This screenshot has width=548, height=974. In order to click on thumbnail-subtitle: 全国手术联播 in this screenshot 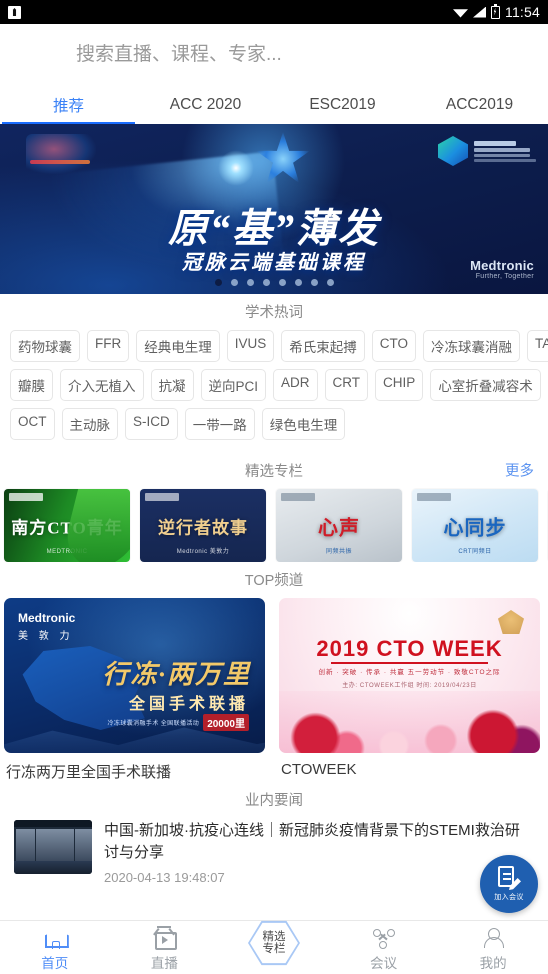, I will do `click(188, 704)`.